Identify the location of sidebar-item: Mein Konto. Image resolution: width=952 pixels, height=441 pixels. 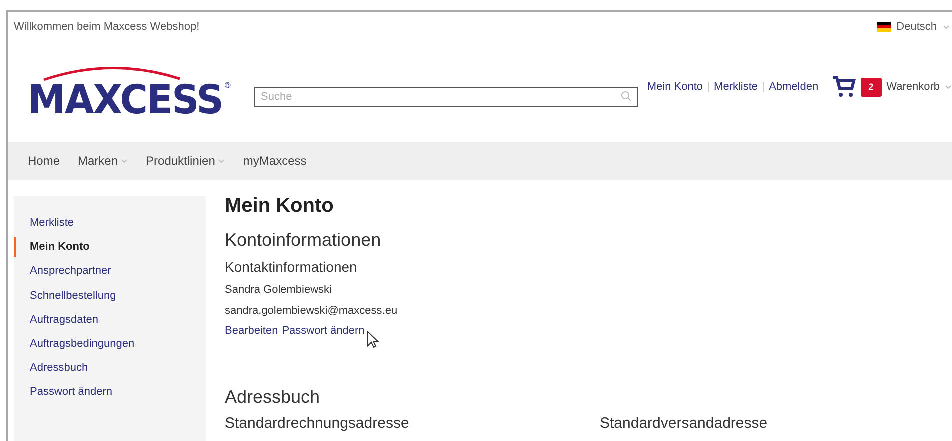
(110, 247).